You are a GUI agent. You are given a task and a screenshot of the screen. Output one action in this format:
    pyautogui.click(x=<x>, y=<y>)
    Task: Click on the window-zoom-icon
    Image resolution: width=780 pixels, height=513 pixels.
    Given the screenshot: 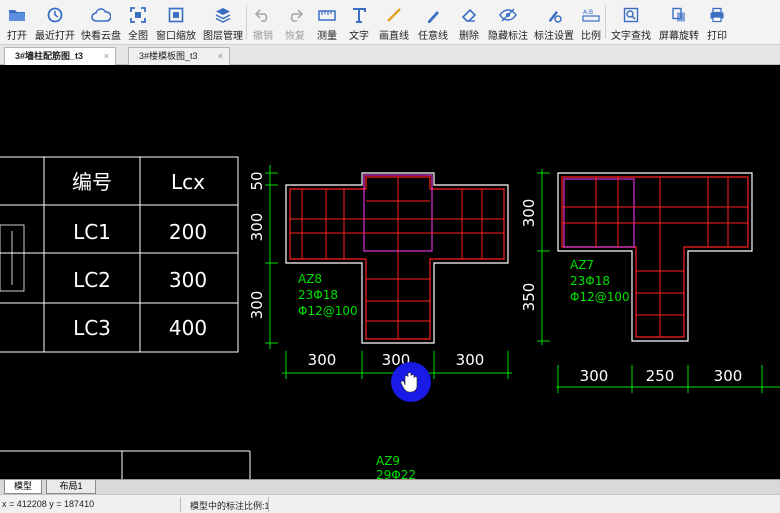 What is the action you would take?
    pyautogui.click(x=176, y=15)
    